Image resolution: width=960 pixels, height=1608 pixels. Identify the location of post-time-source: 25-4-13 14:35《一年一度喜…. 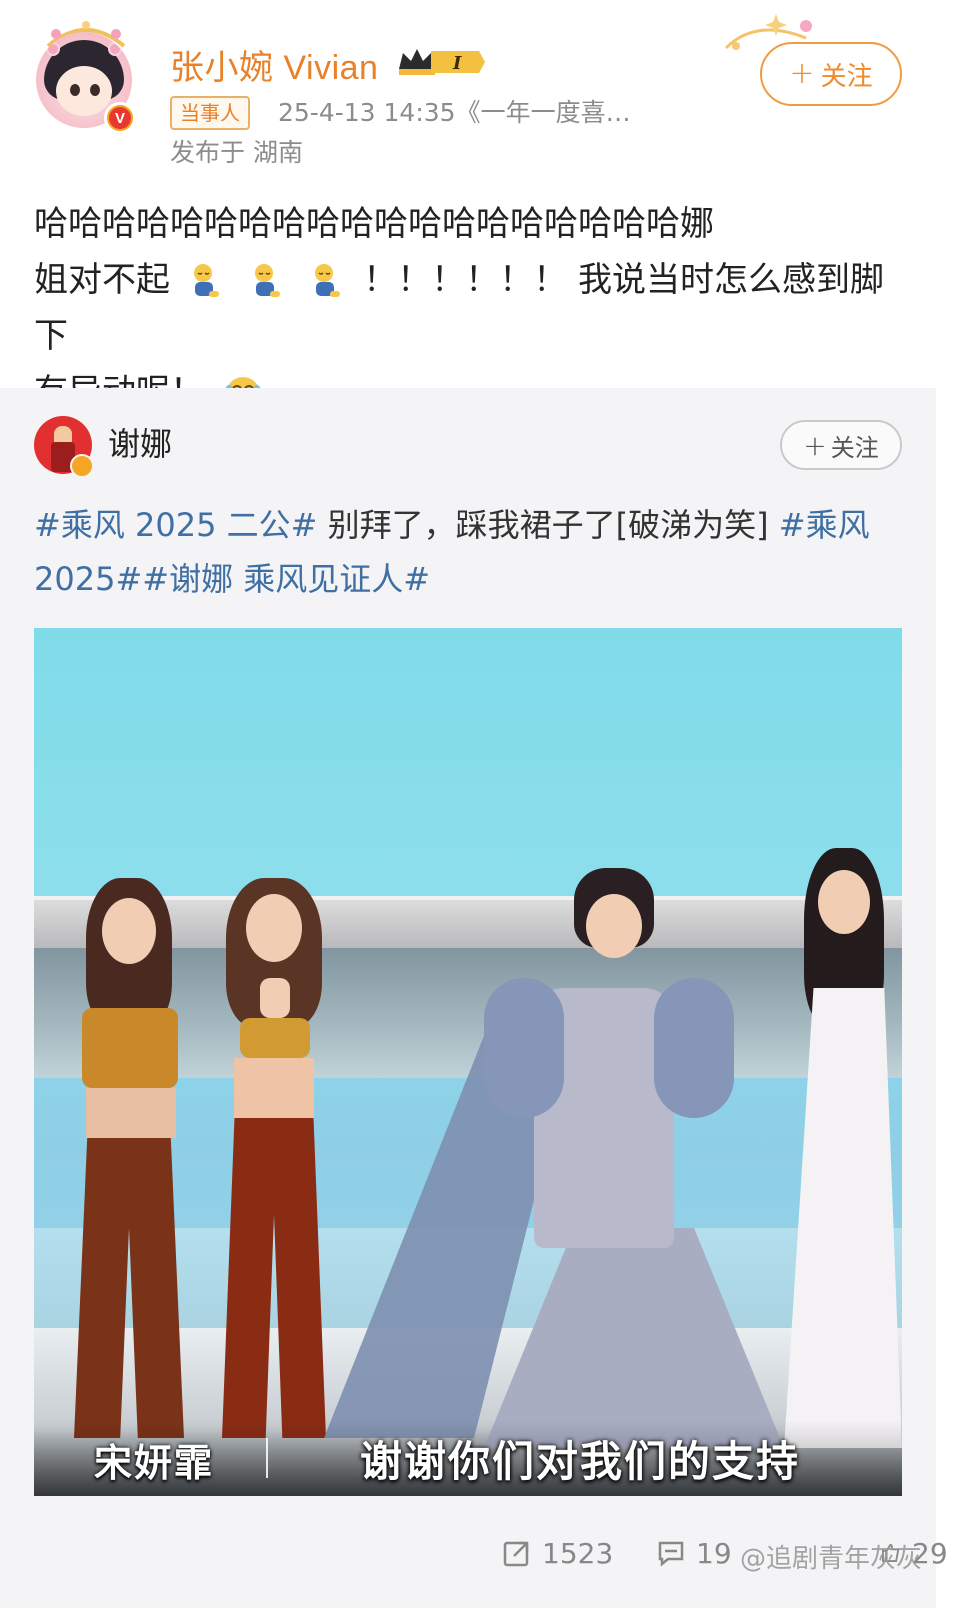
(454, 113).